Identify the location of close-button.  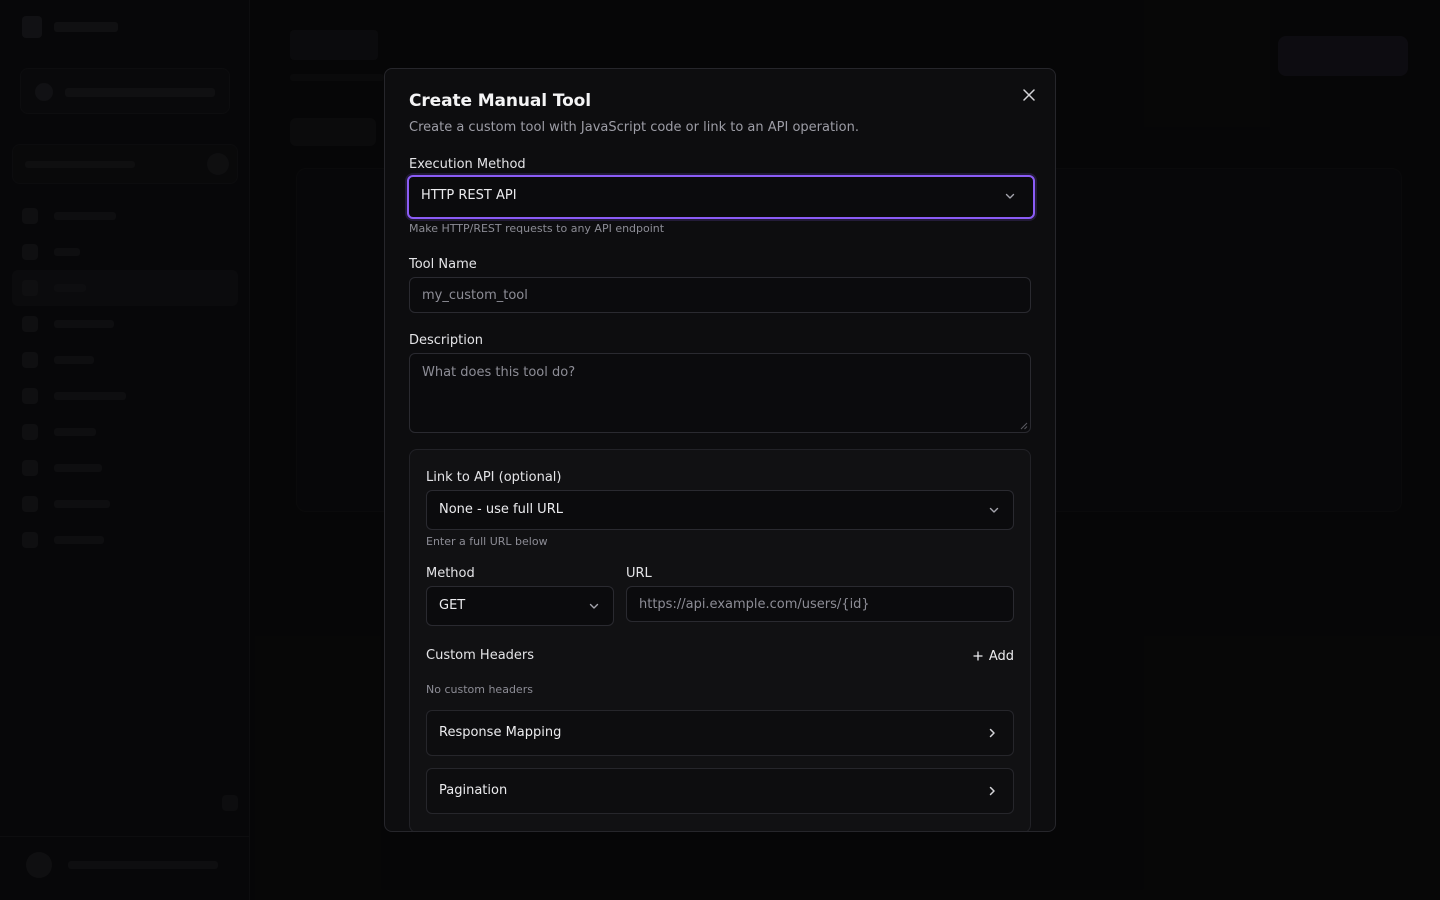
(1029, 95).